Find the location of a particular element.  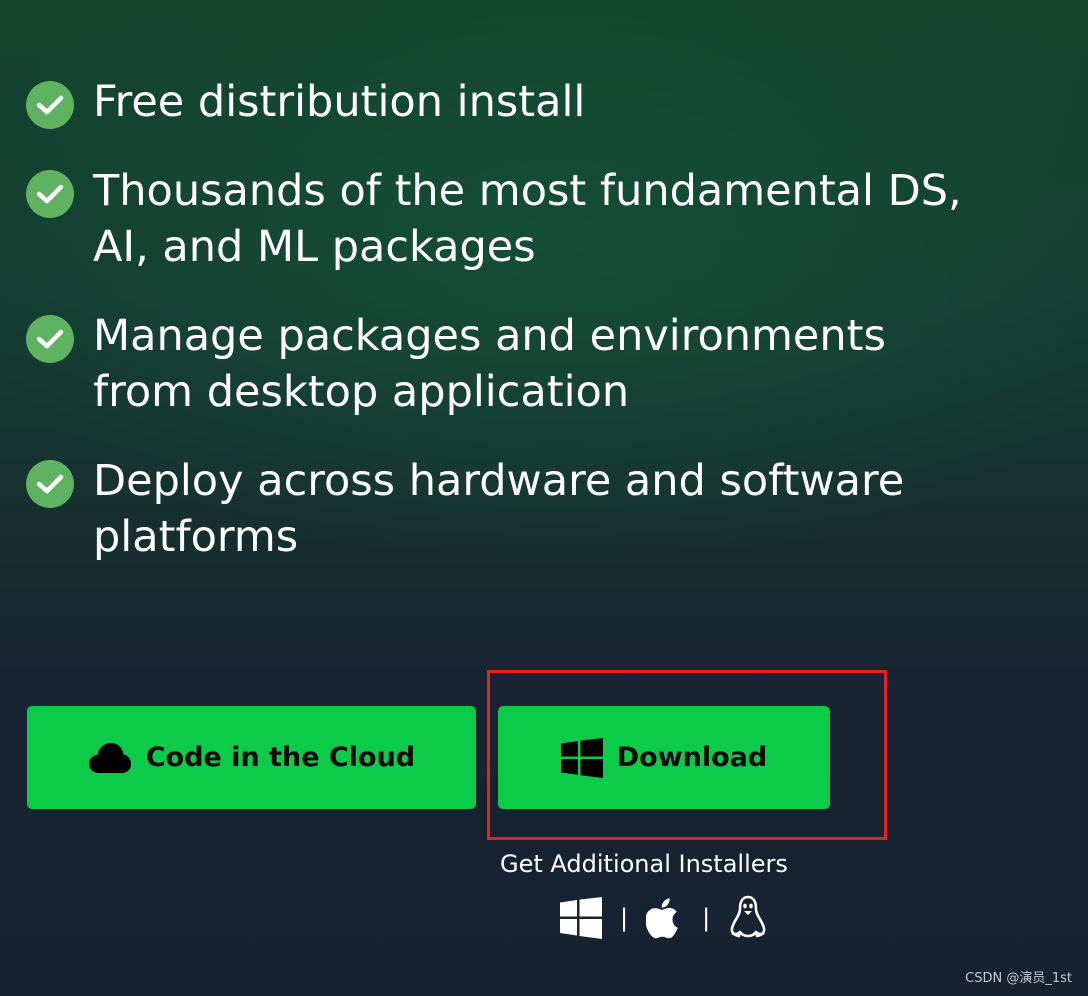

cloud-button-label: Code in the Cloud is located at coordinates (280, 757).